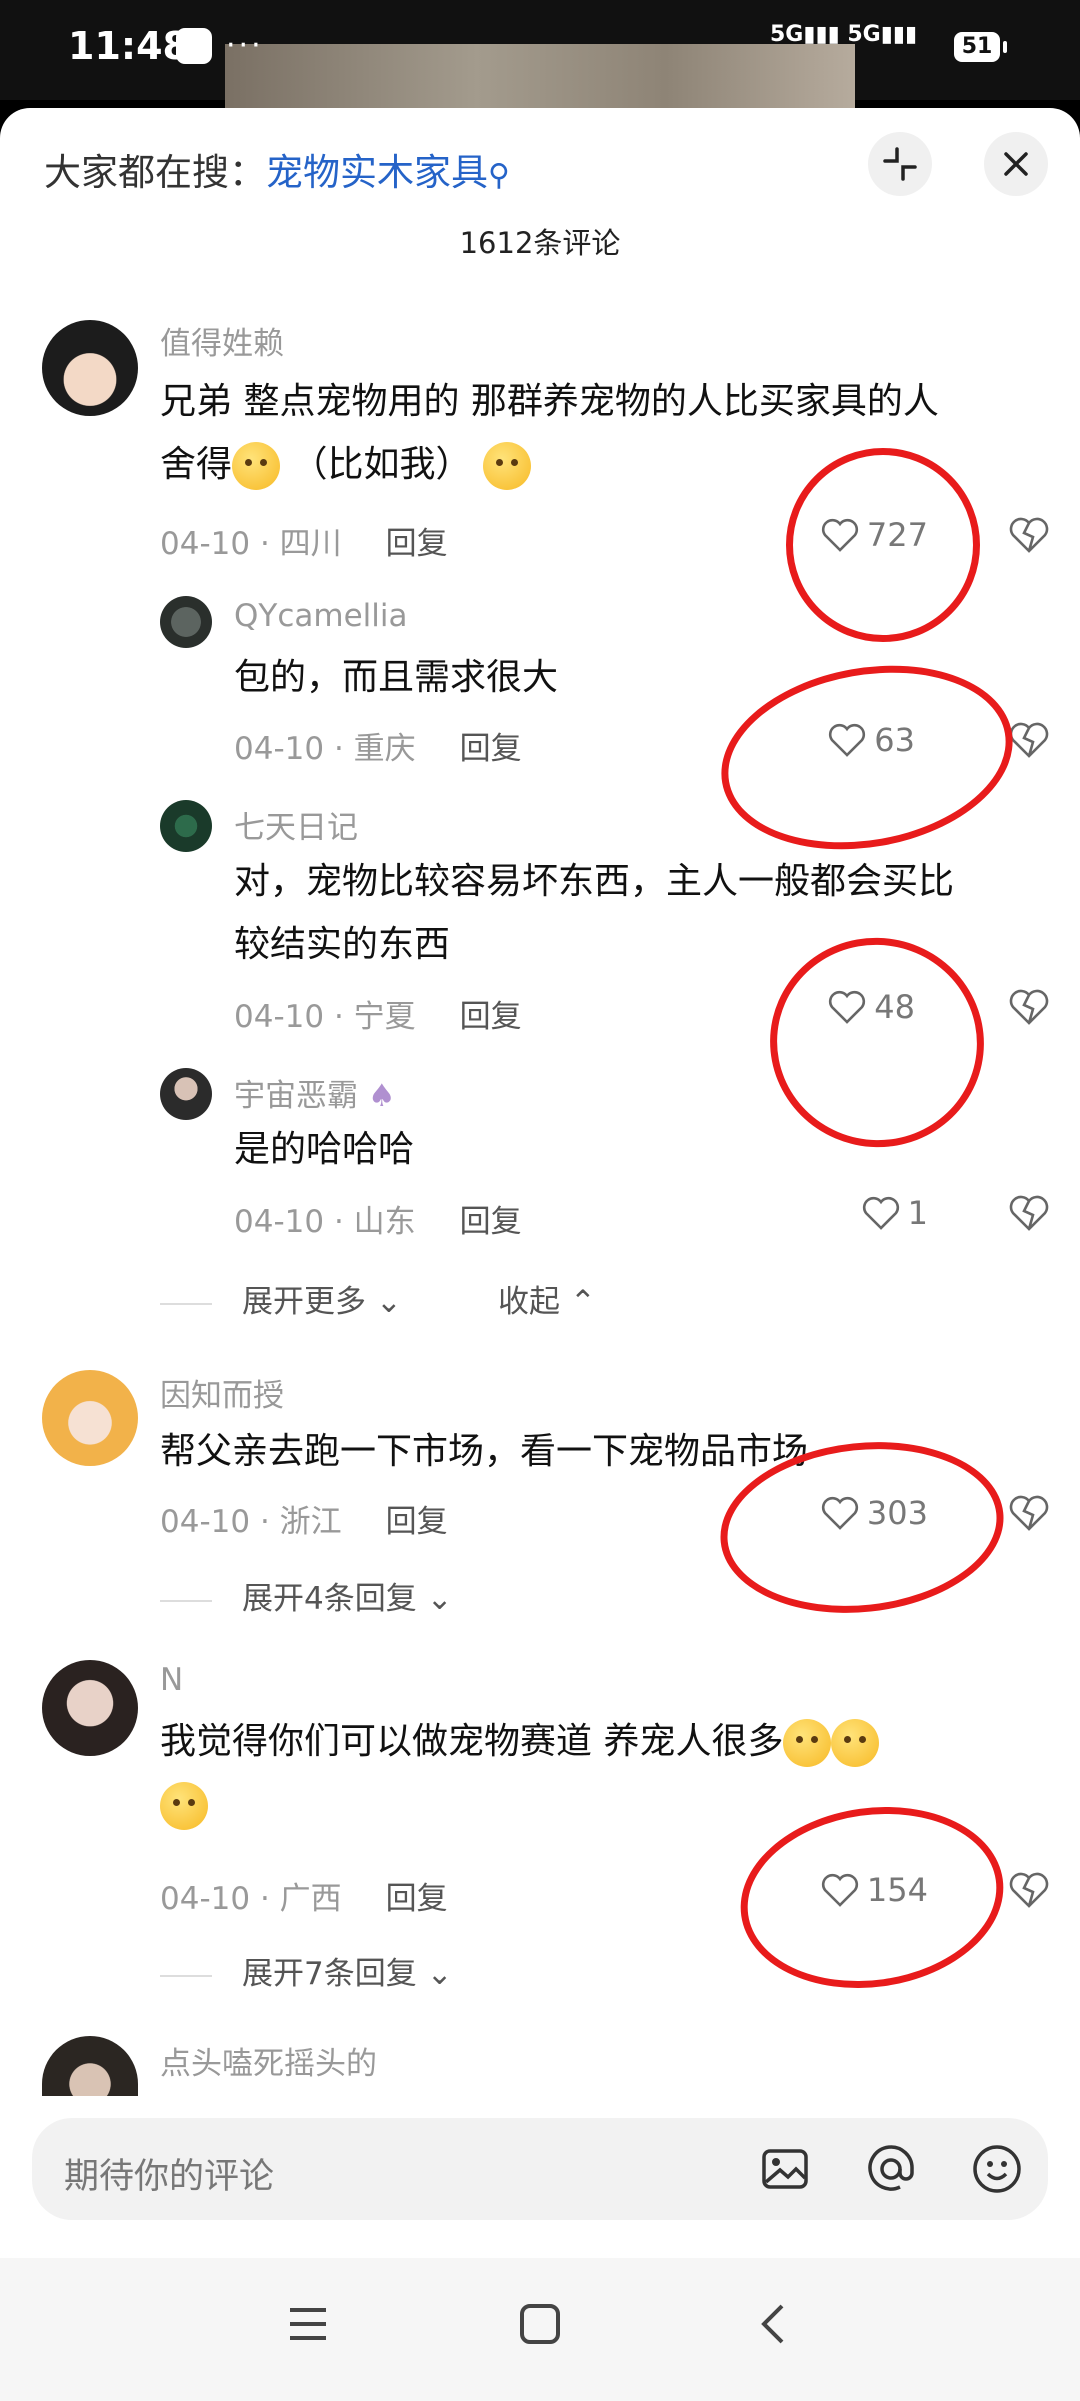 The image size is (1080, 2401). Describe the element at coordinates (155, 172) in the screenshot. I see `search-prefix: 大家都在搜：` at that location.